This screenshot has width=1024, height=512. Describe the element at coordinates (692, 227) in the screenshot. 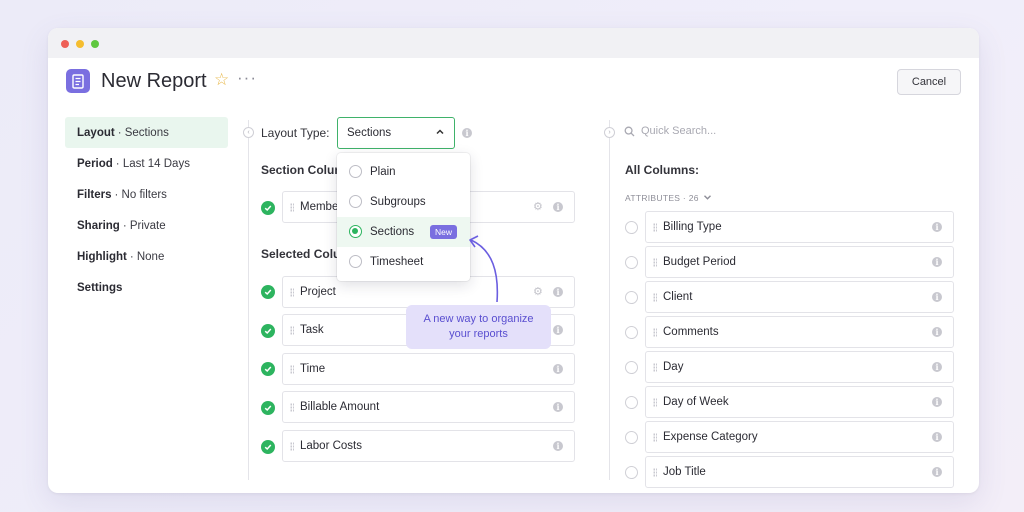

I see `column-name: Billing Type` at that location.